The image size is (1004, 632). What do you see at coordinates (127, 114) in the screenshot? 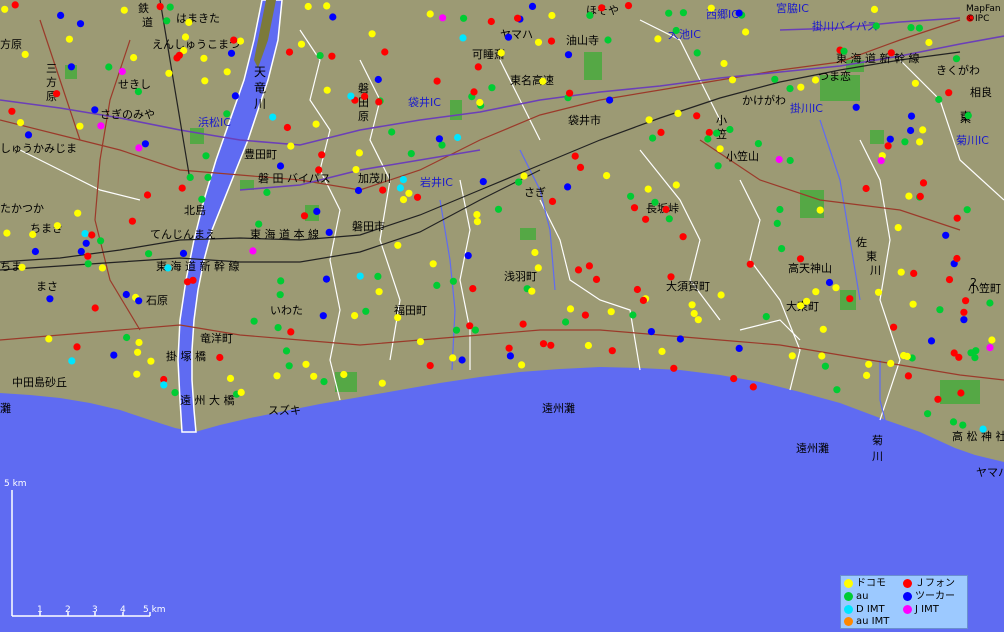
I see `map-label: さぎのみや` at bounding box center [127, 114].